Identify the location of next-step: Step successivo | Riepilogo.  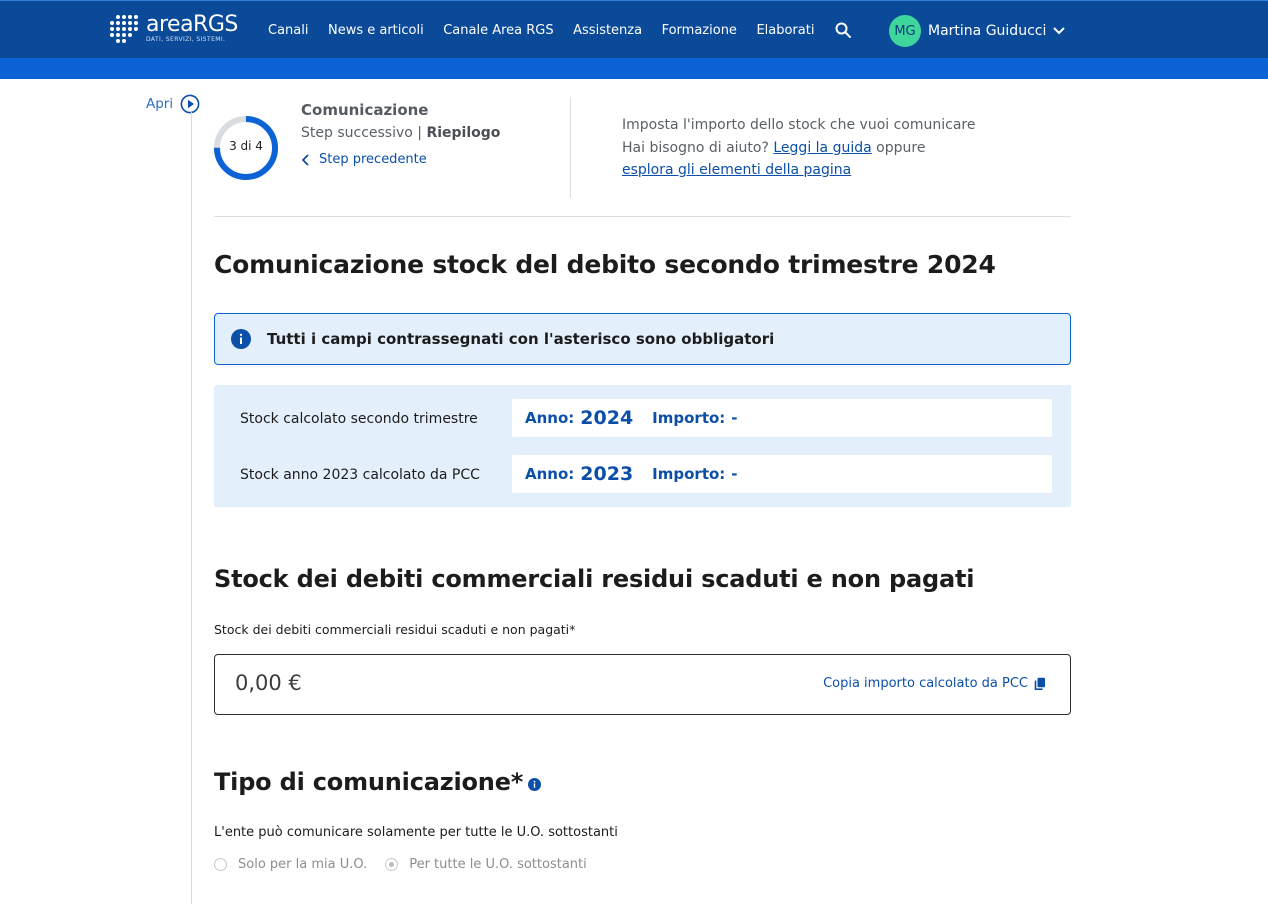
(400, 133).